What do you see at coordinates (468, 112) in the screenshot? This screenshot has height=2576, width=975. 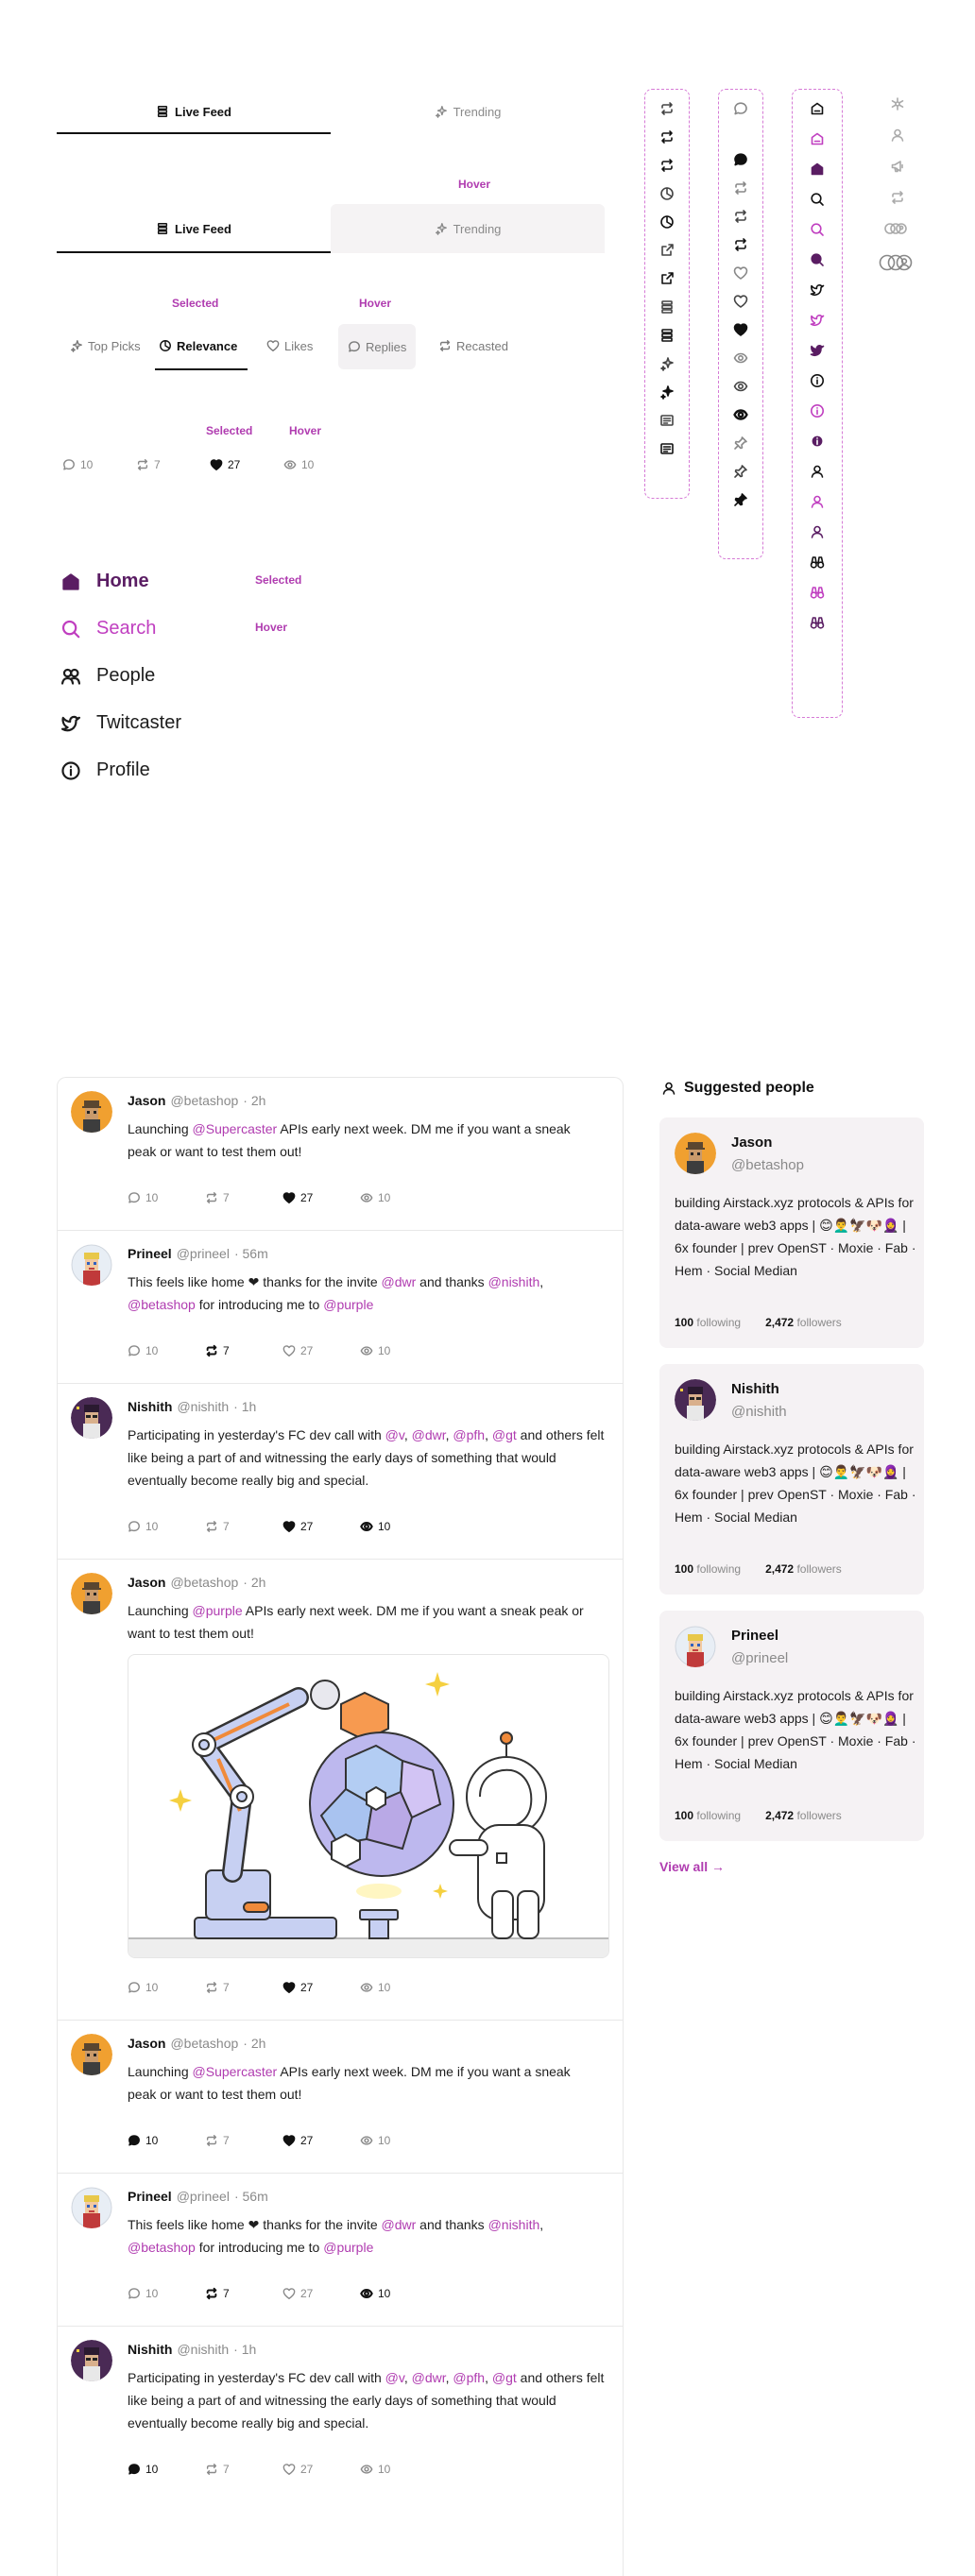 I see `tab-trending: Trending` at bounding box center [468, 112].